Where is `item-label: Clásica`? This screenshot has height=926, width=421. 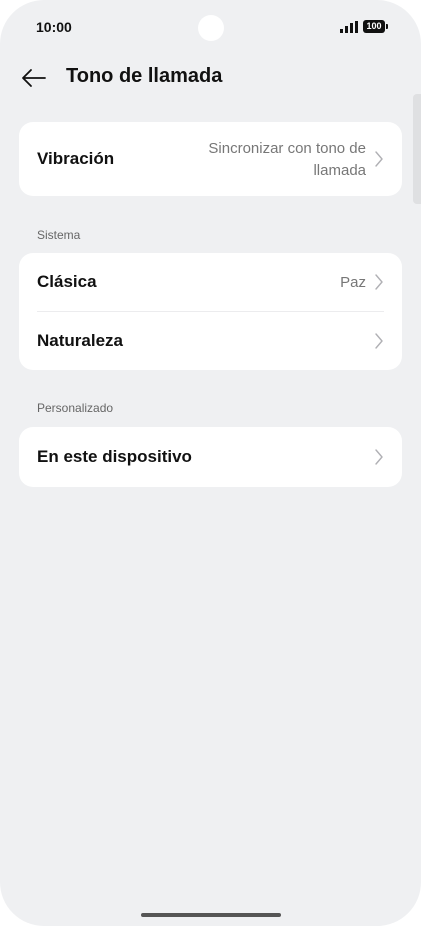 item-label: Clásica is located at coordinates (67, 281).